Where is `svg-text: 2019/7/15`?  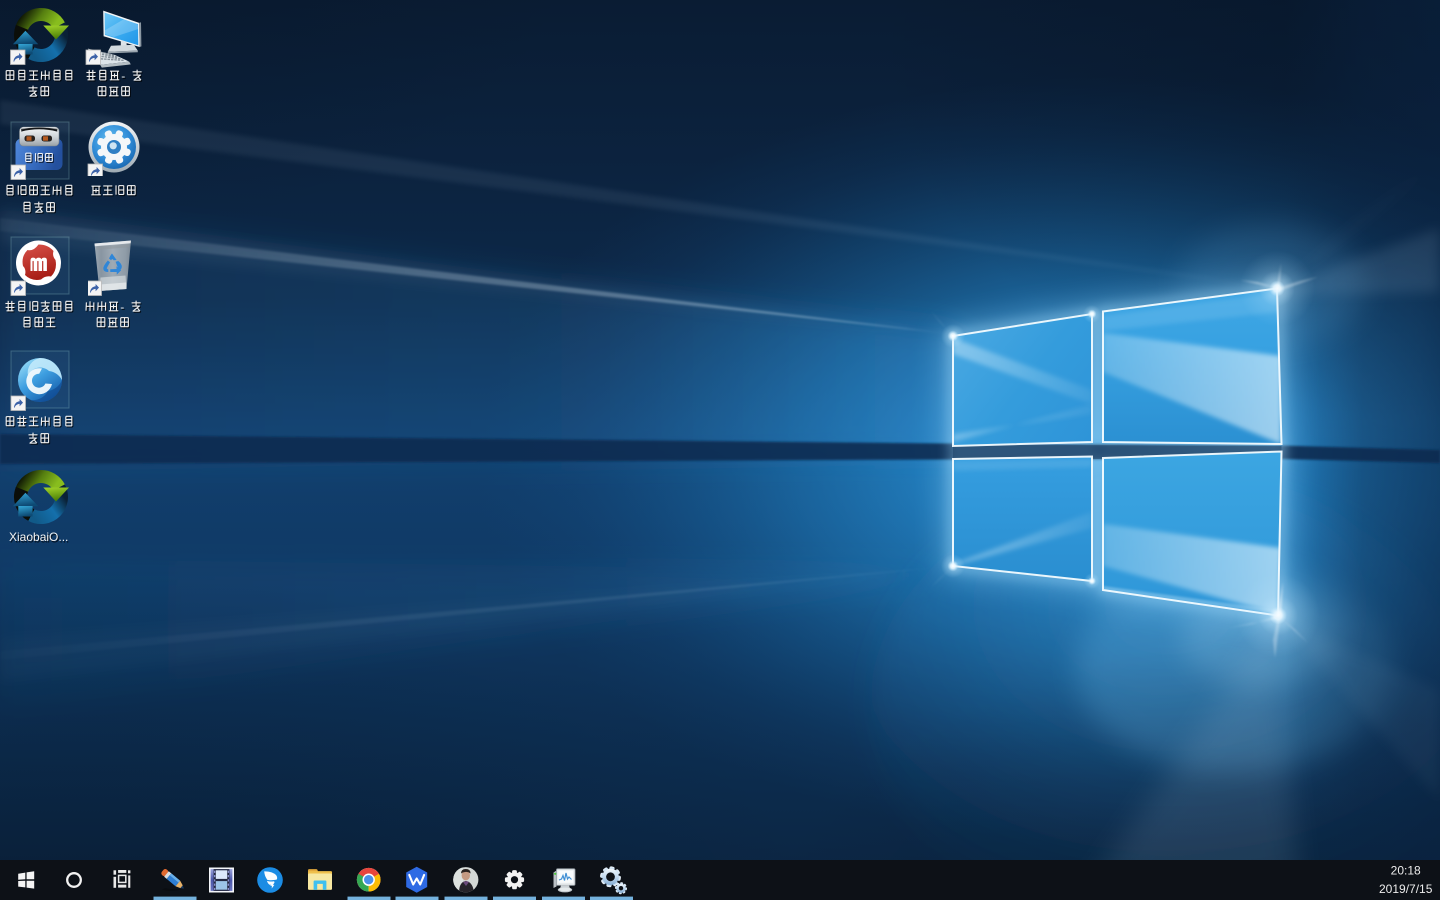 svg-text: 2019/7/15 is located at coordinates (1406, 889).